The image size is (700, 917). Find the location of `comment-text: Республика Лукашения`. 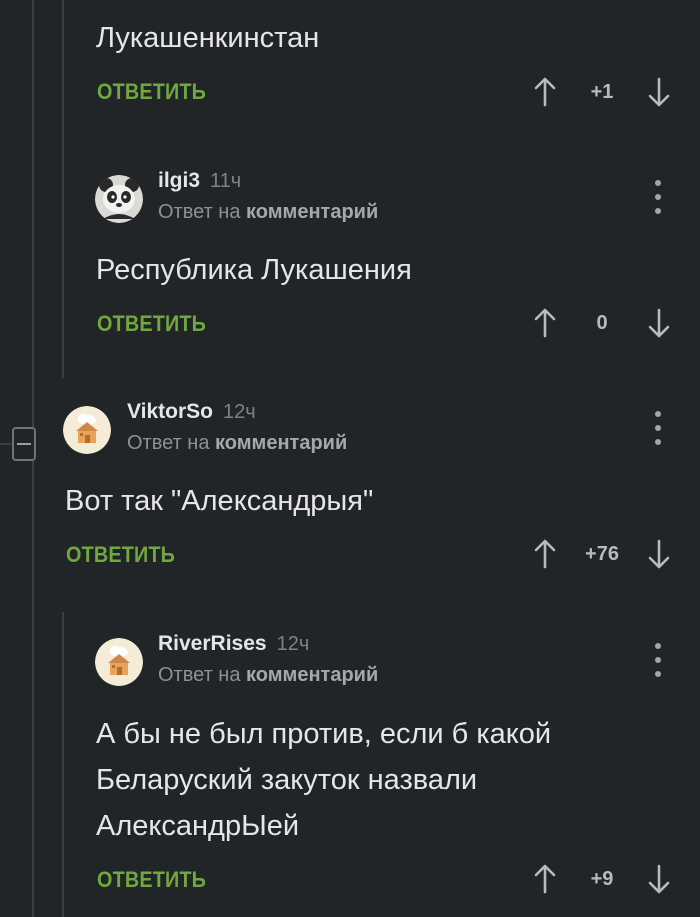

comment-text: Республика Лукашения is located at coordinates (254, 270).